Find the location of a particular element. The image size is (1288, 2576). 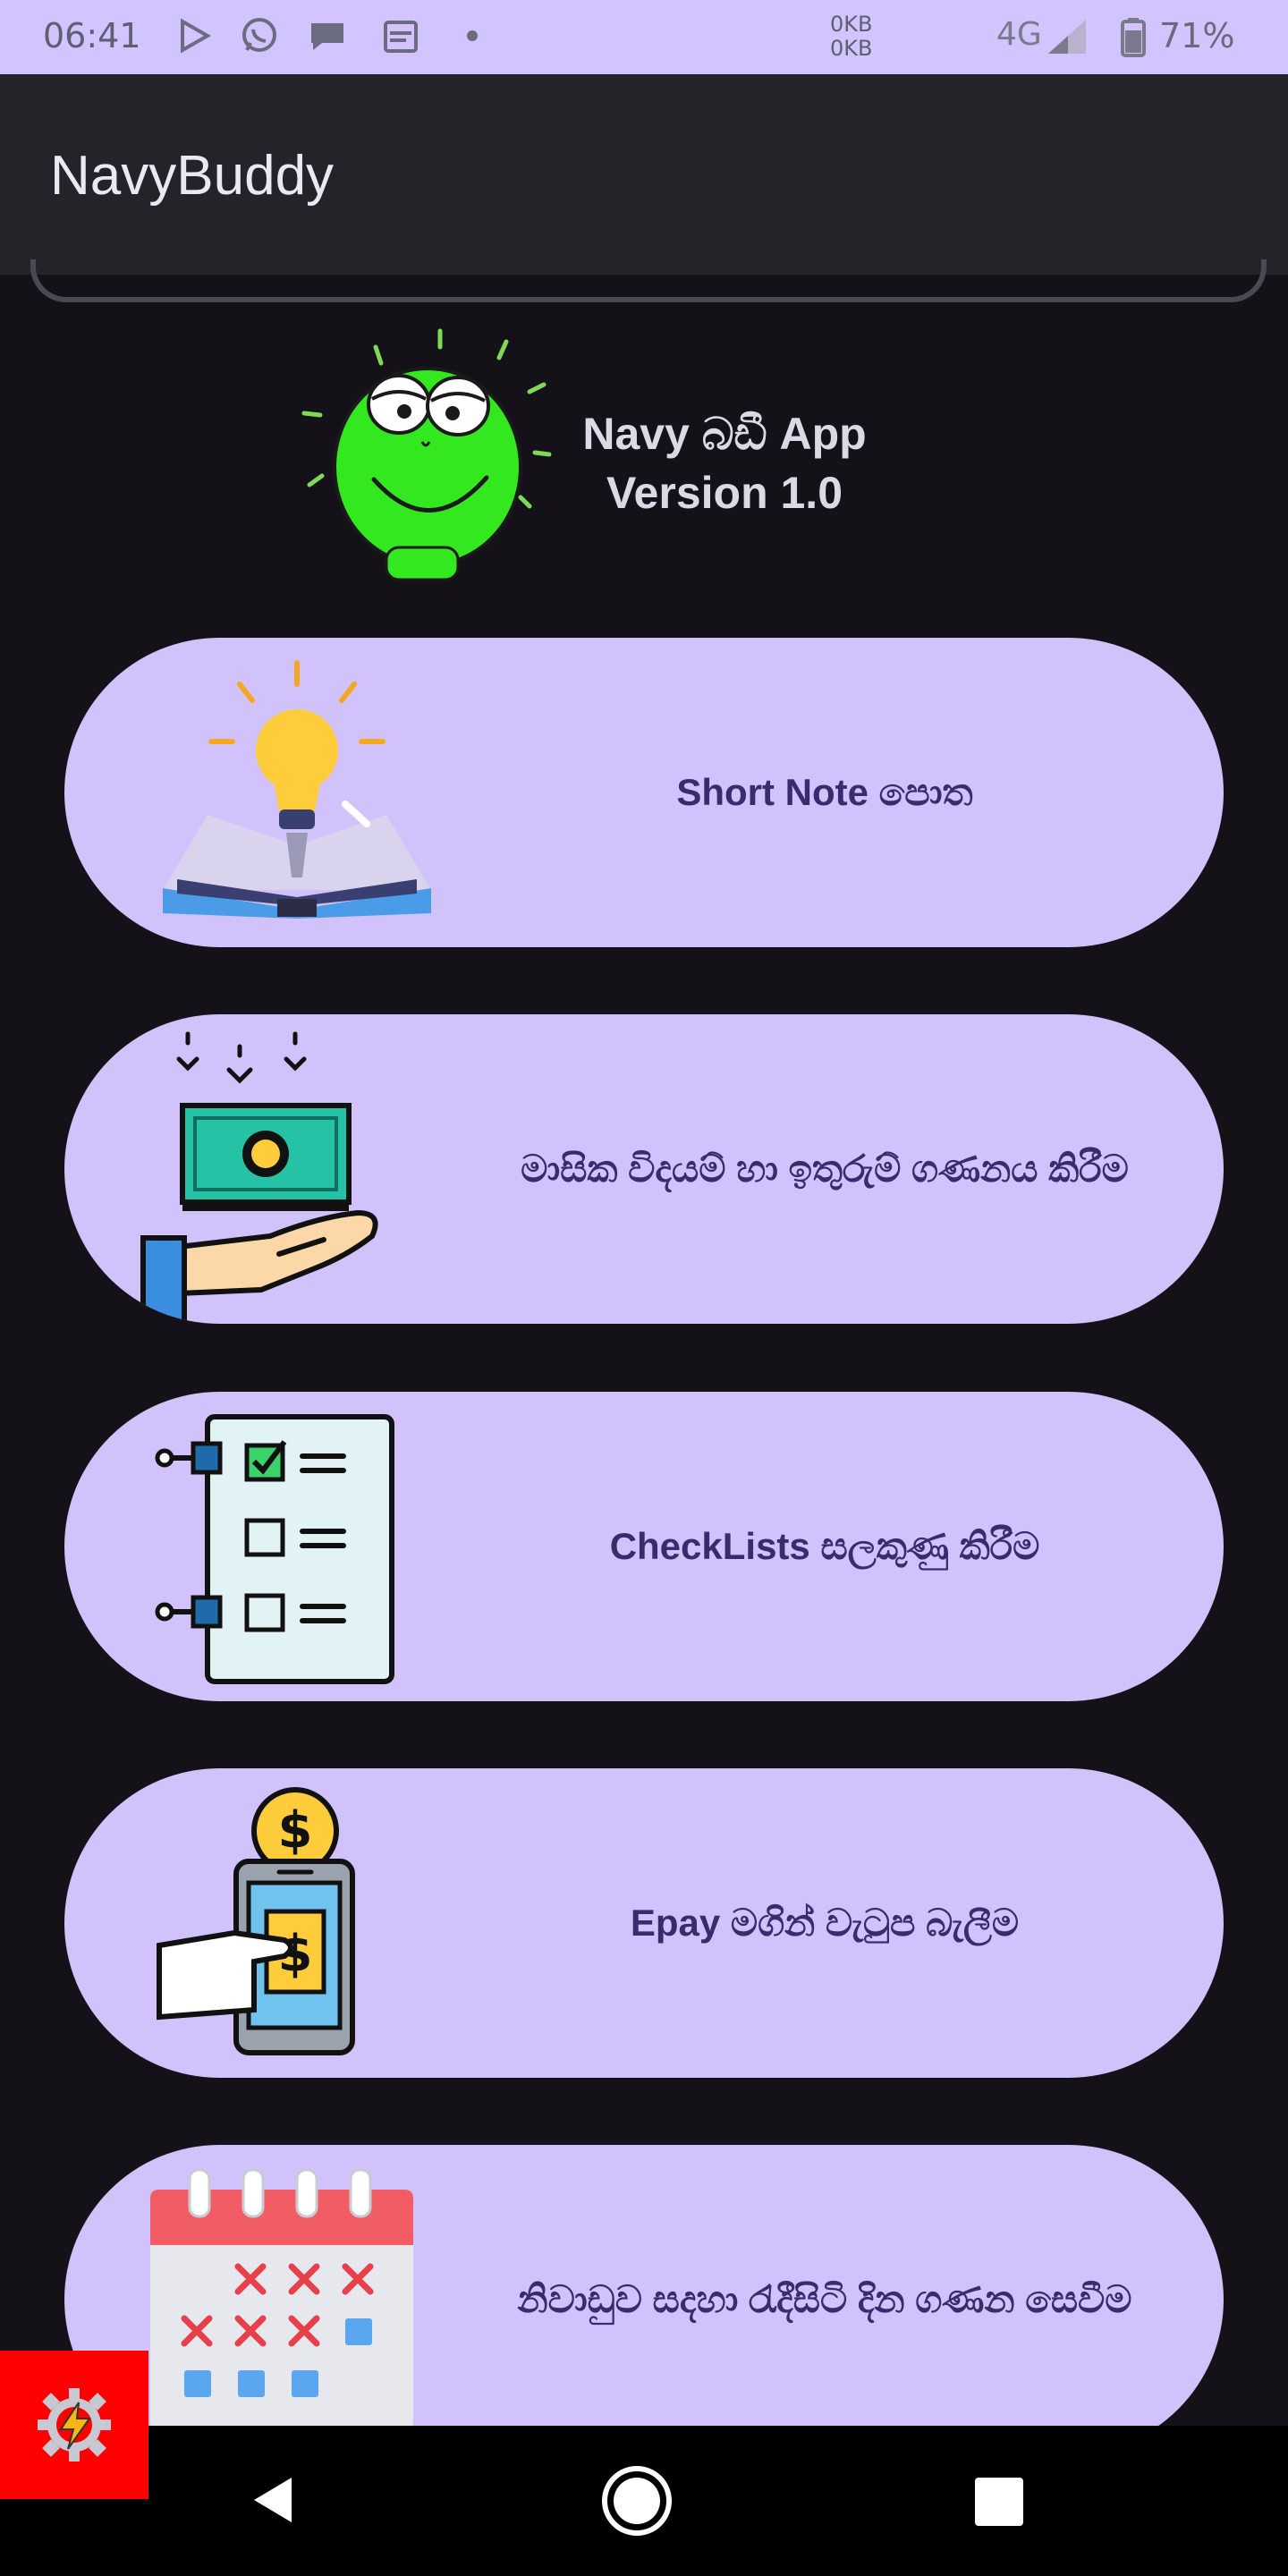

network-type: 4G is located at coordinates (1019, 34).